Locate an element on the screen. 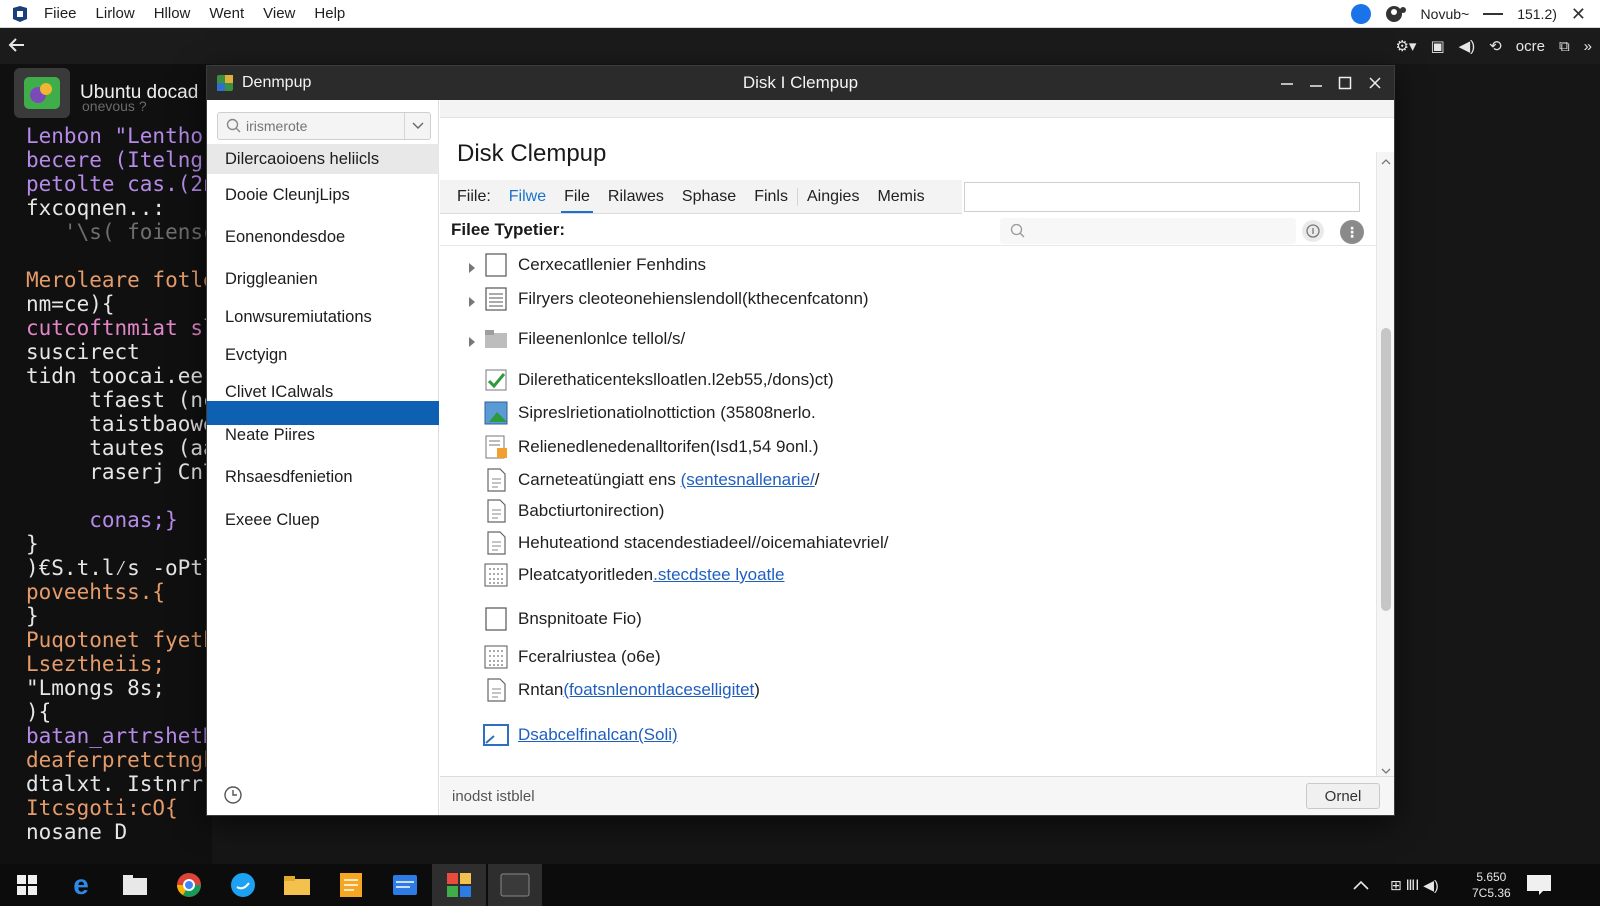 This screenshot has height=906, width=1600. nav-item-eonenondesdoe: Eonenondesdoe is located at coordinates (323, 237).